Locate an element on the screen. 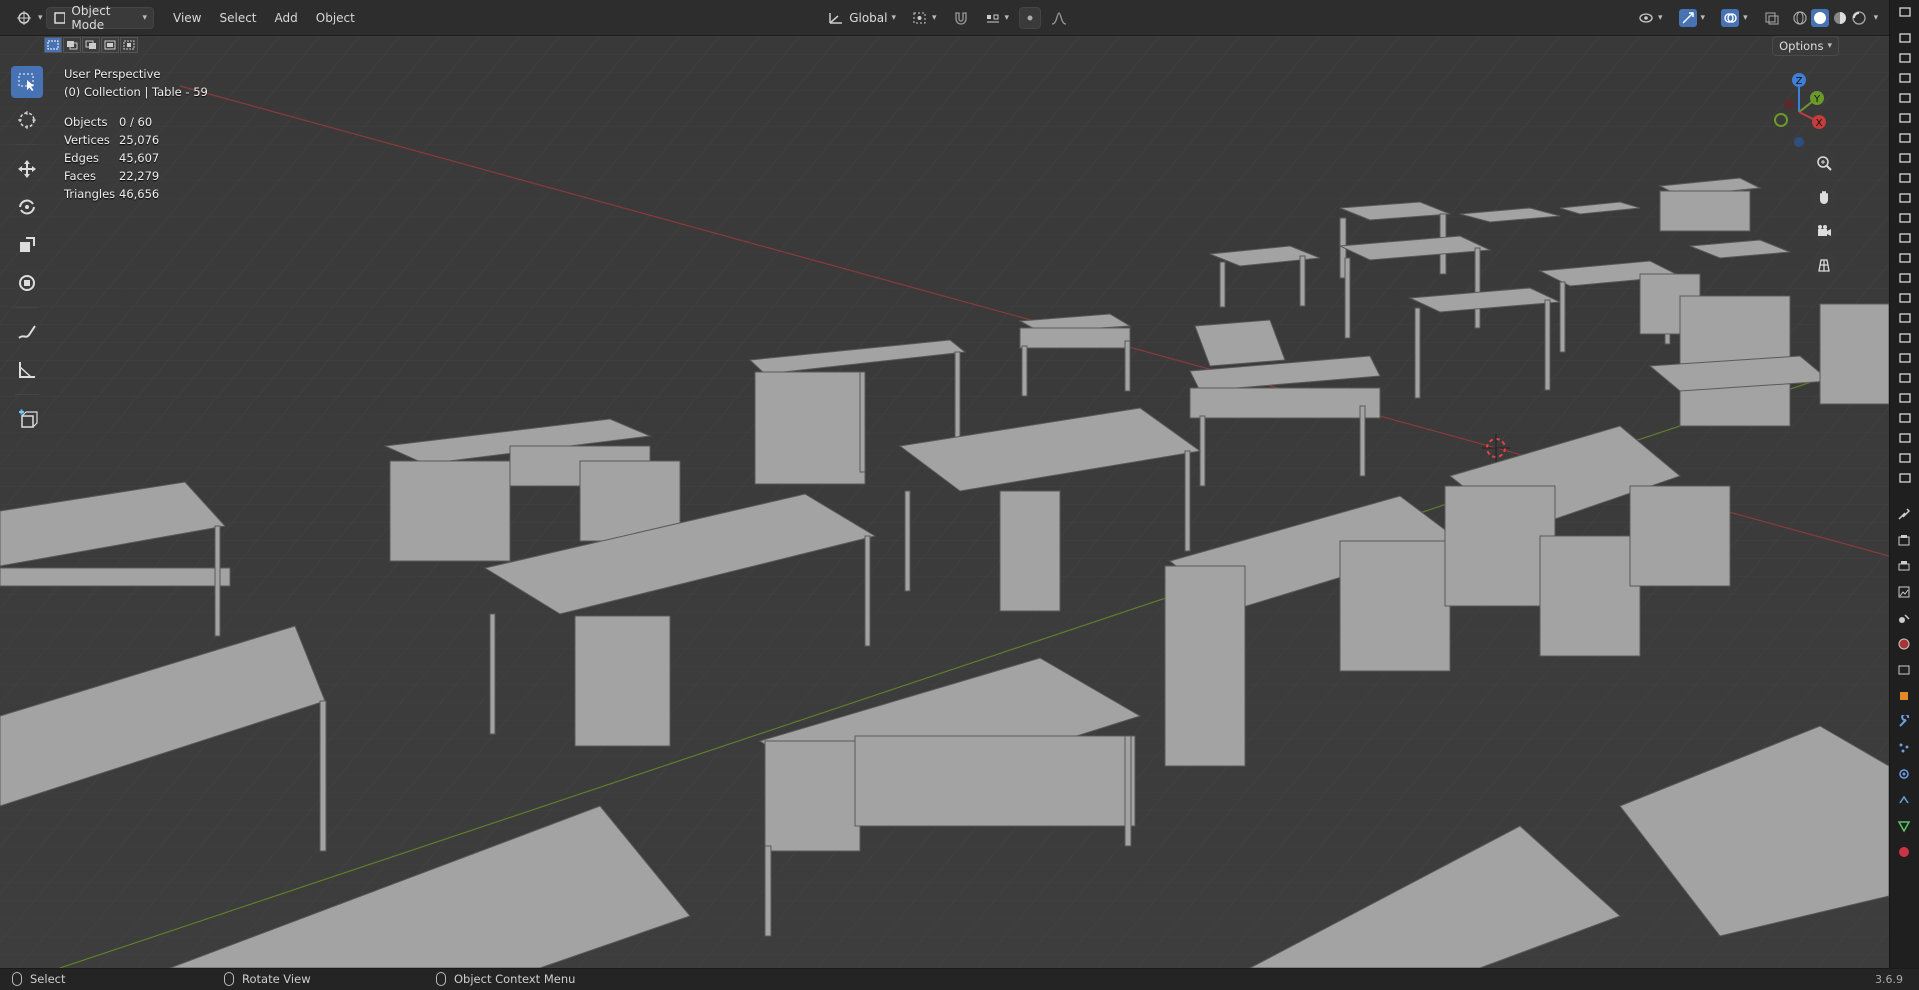 Image resolution: width=1919 pixels, height=990 pixels. shading-modes: ▾ is located at coordinates (1835, 18).